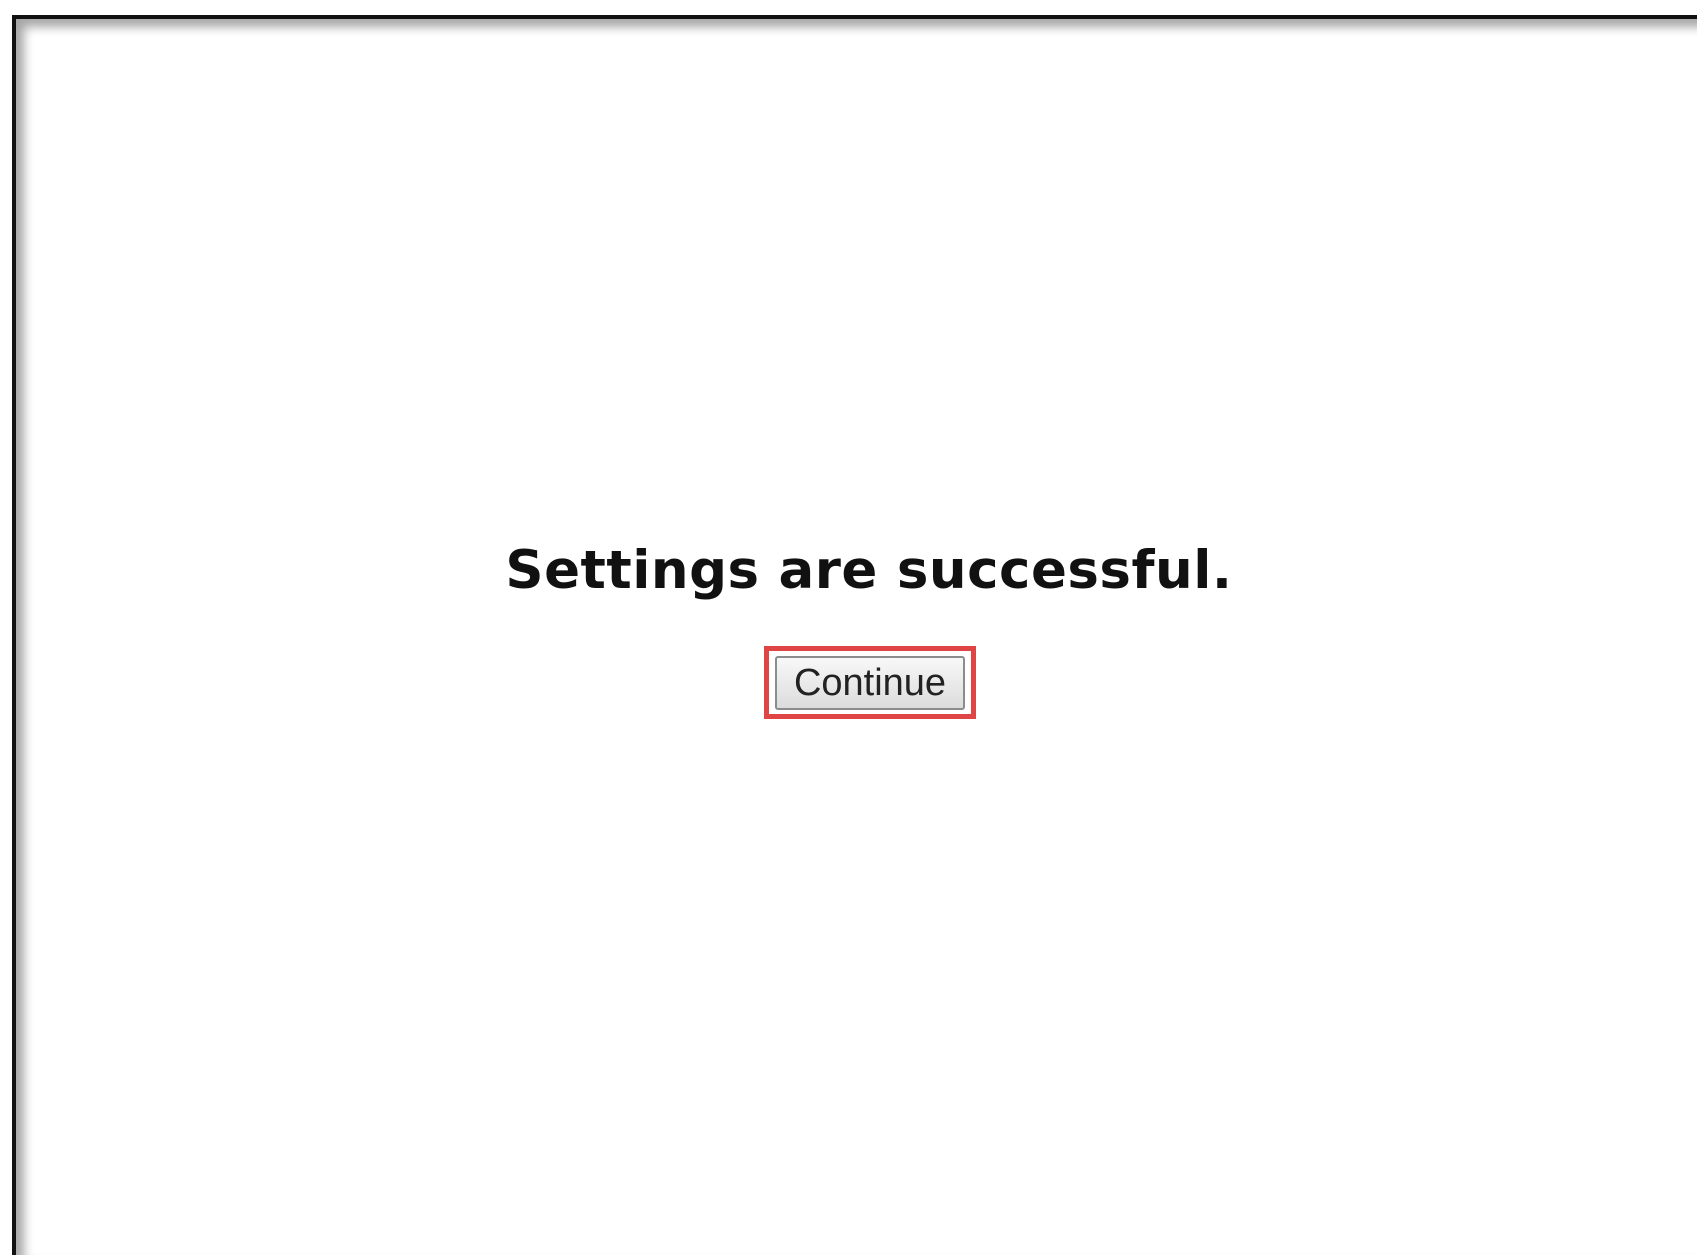  I want to click on continue-button-highlight: Continue, so click(870, 682).